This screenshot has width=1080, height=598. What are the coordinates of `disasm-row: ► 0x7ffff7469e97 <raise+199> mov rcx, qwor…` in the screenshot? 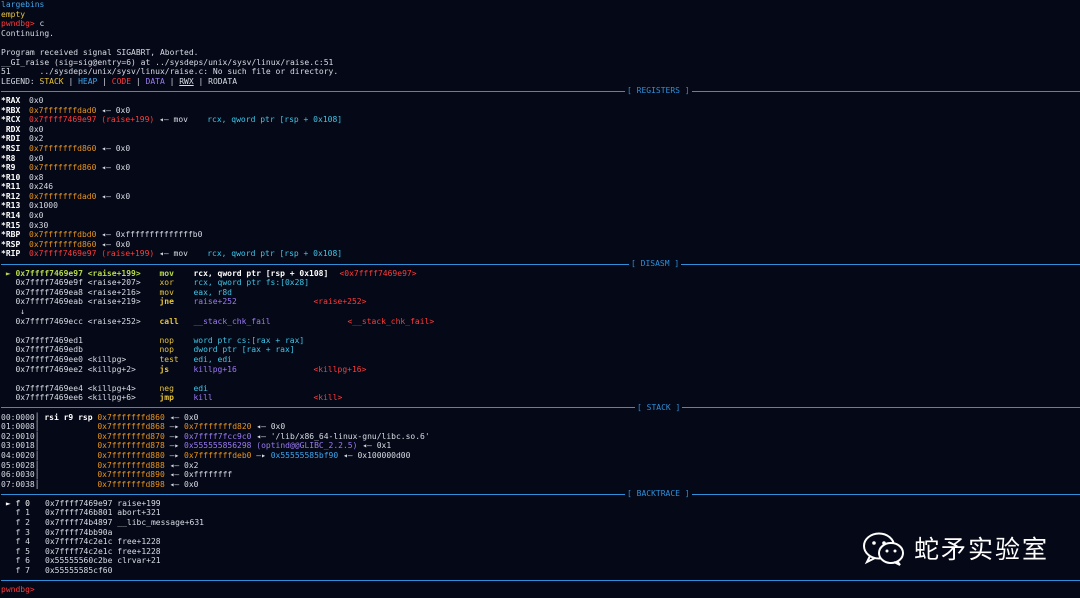 It's located at (540, 274).